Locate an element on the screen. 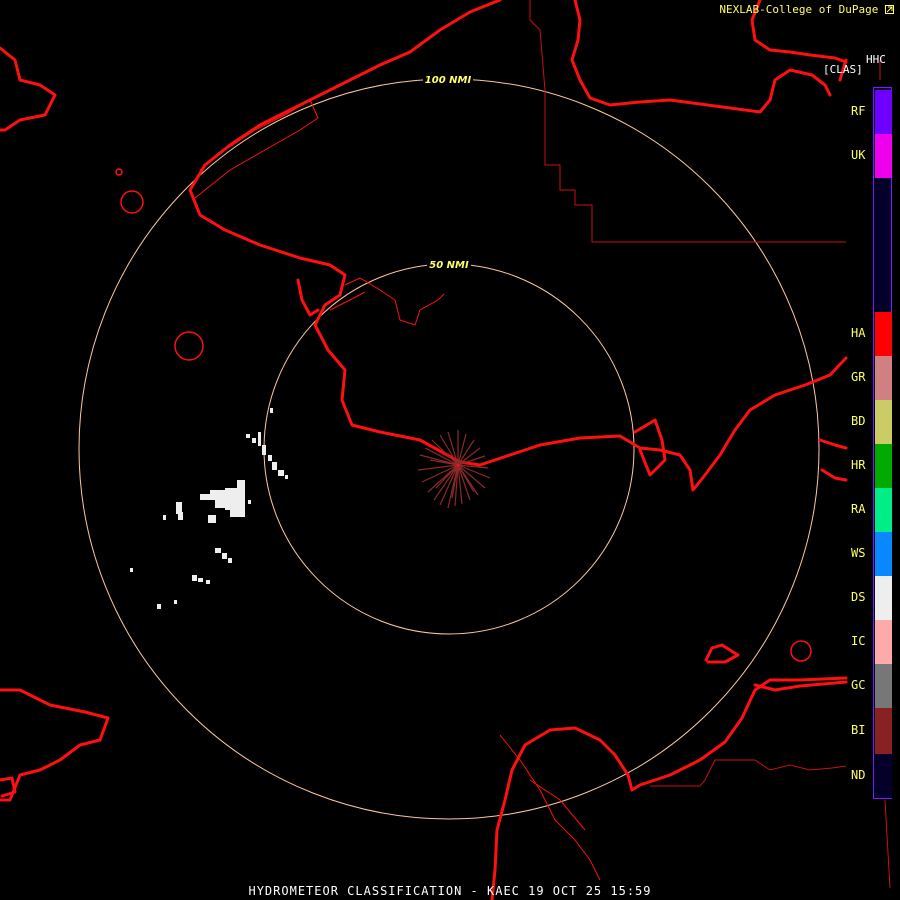  legend-label-ha: HA is located at coordinates (858, 333).